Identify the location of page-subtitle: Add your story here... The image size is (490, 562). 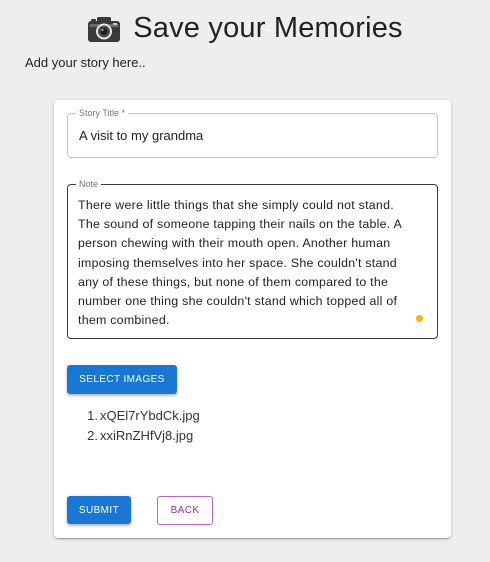
(85, 62).